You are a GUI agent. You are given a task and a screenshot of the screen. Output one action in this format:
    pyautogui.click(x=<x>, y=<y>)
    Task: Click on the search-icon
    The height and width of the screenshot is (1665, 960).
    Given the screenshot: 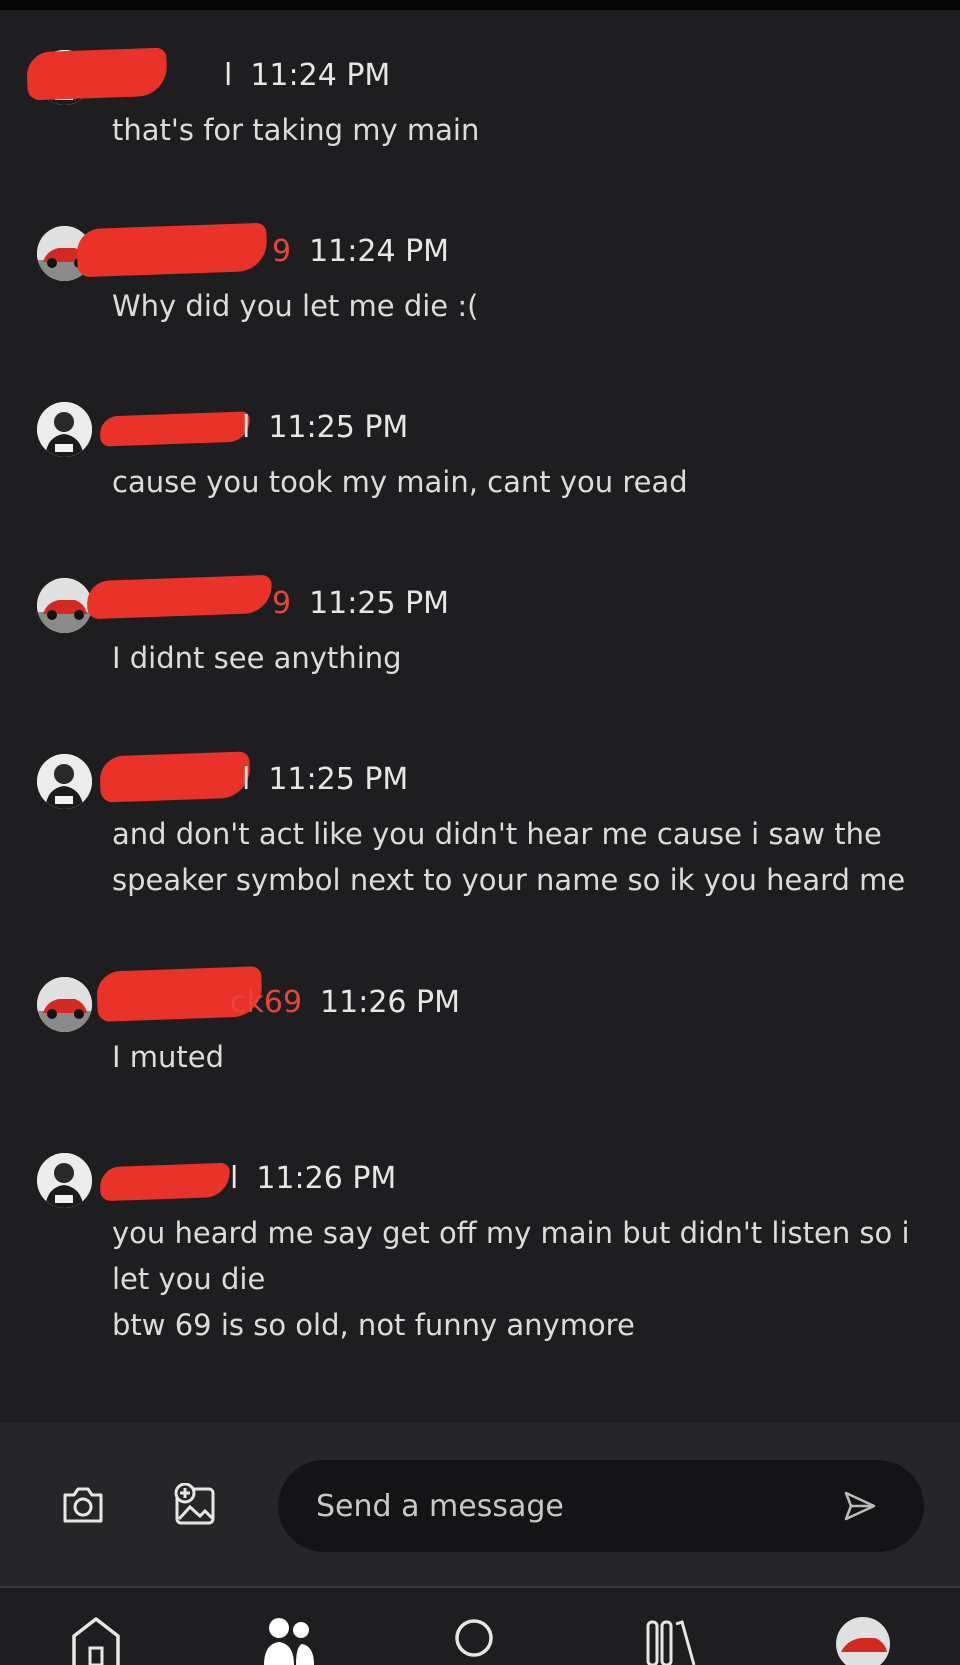 What is the action you would take?
    pyautogui.click(x=474, y=1640)
    